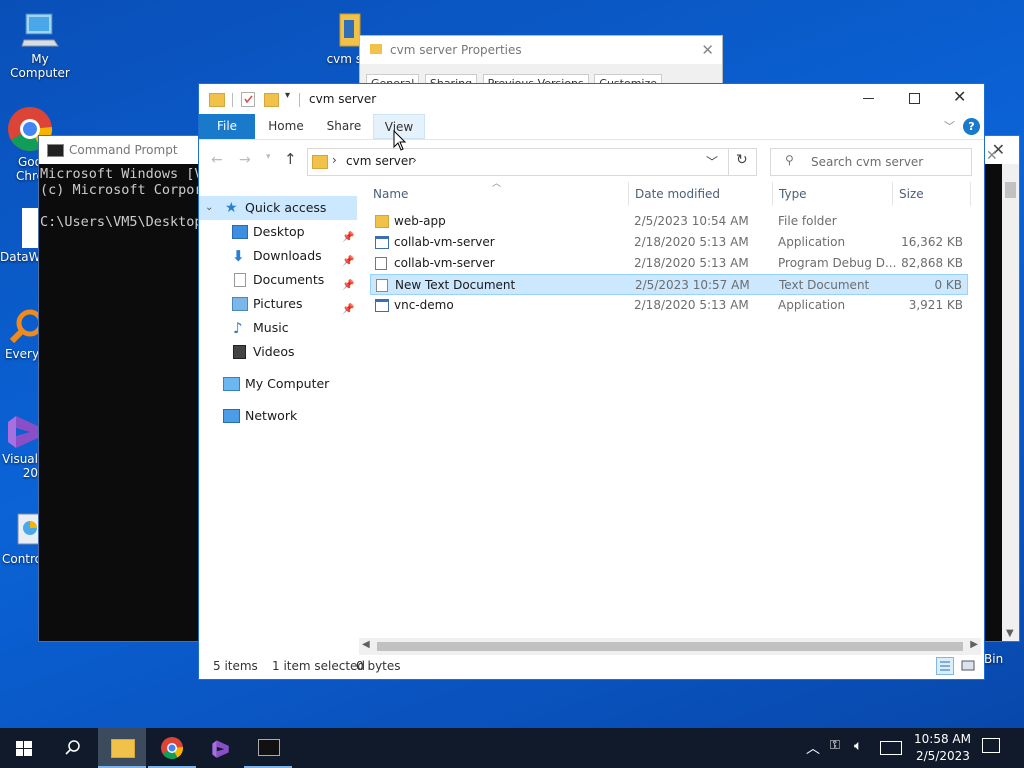 This screenshot has height=768, width=1024. I want to click on nav-item-music: ♪ Music, so click(278, 328).